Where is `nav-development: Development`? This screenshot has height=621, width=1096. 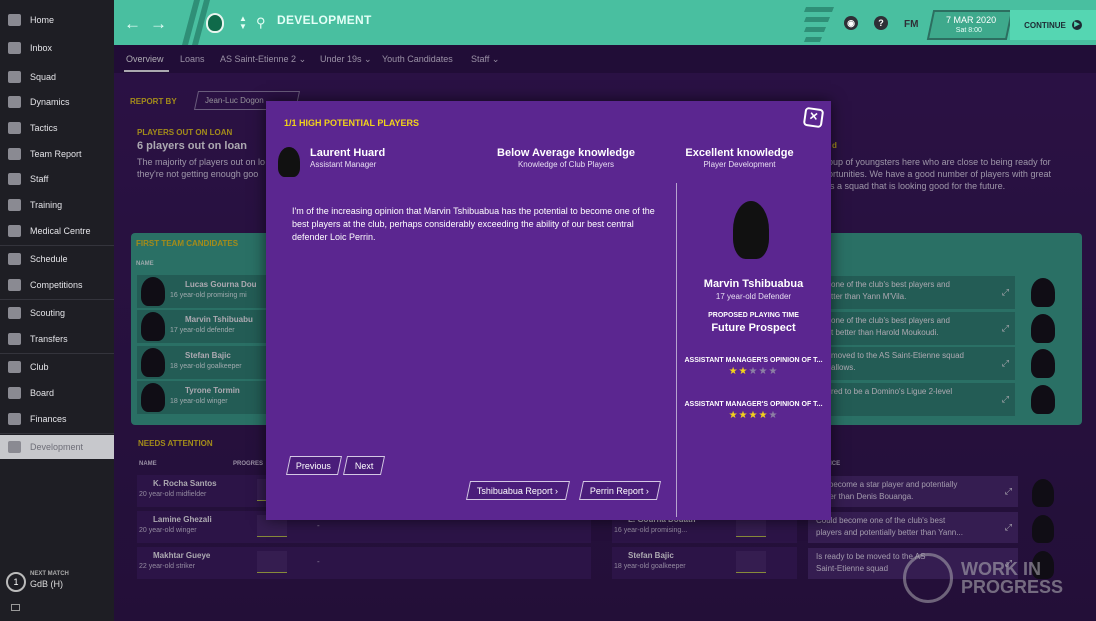
nav-development: Development is located at coordinates (57, 447).